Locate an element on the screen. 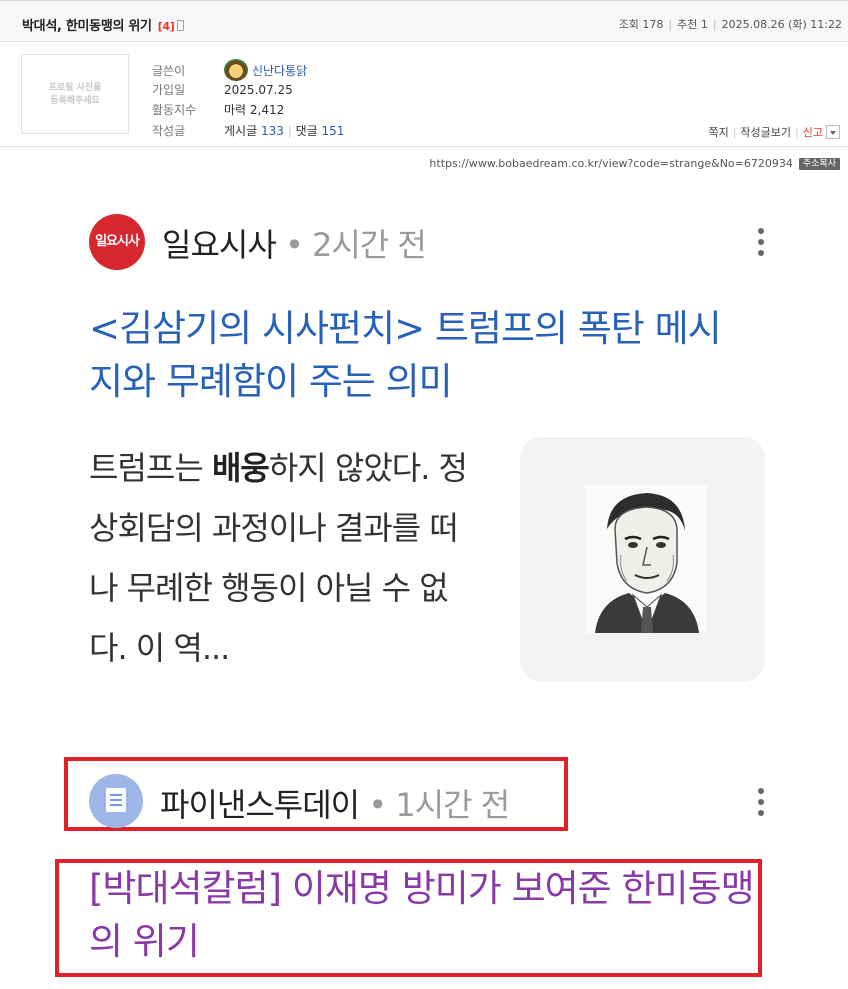 The image size is (848, 989). posts-count: 133 is located at coordinates (272, 131).